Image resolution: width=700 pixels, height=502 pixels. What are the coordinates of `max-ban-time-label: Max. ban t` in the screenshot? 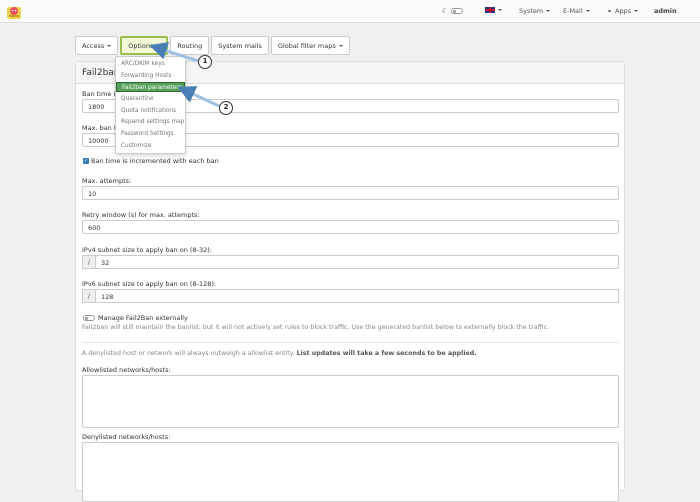 It's located at (99, 128).